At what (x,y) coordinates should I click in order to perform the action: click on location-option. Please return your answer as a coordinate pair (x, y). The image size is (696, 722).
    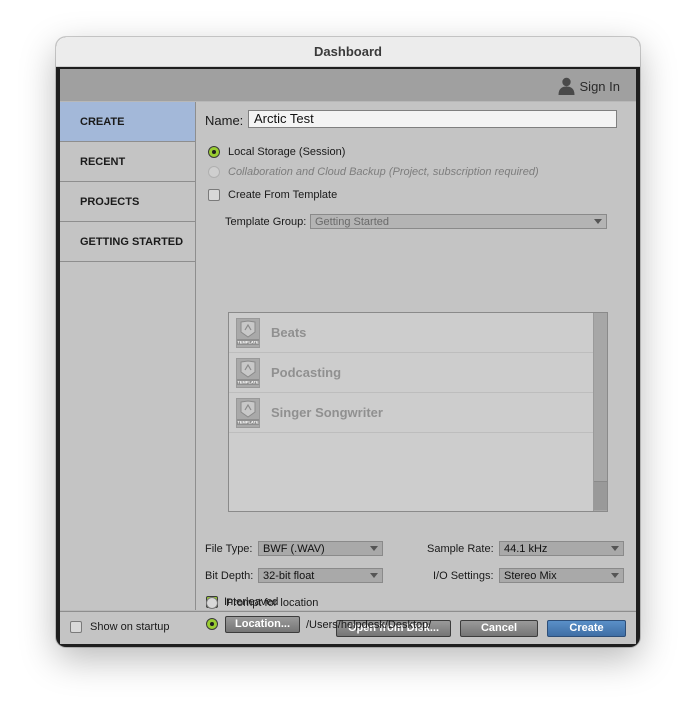
    Looking at the image, I should click on (212, 624).